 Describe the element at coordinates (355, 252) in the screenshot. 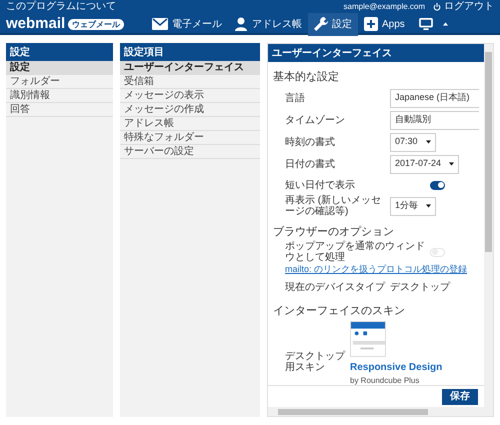

I see `setting-label: ポップアップを通常のウィンドウとして処理` at that location.